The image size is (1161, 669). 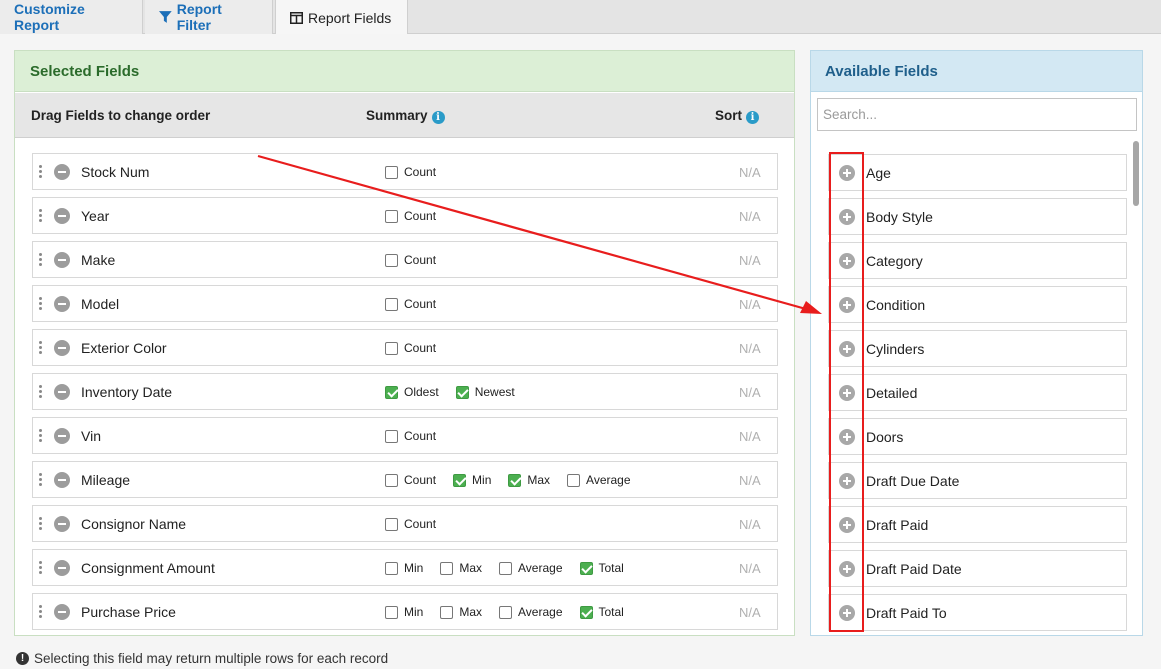 I want to click on available-field-row: Draft Paid Date, so click(x=977, y=568).